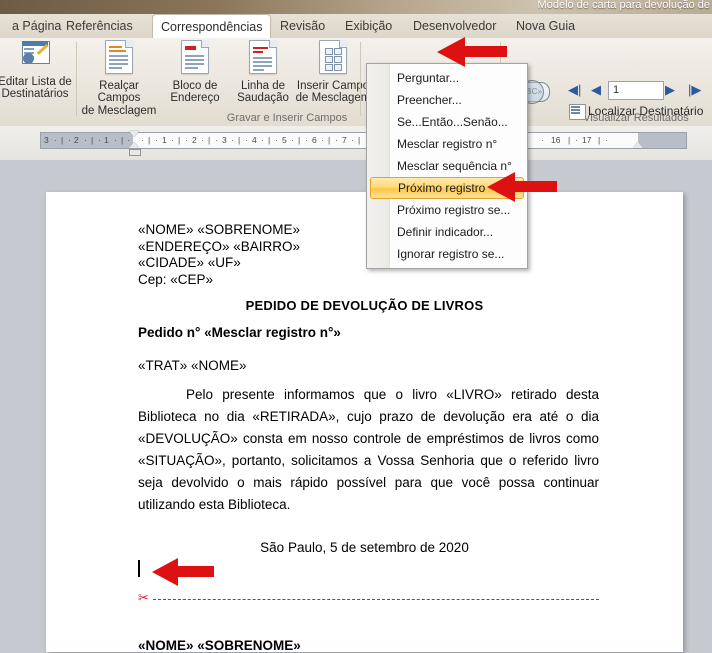 The width and height of the screenshot is (712, 653). Describe the element at coordinates (587, 140) in the screenshot. I see `ruler-tick: 17` at that location.